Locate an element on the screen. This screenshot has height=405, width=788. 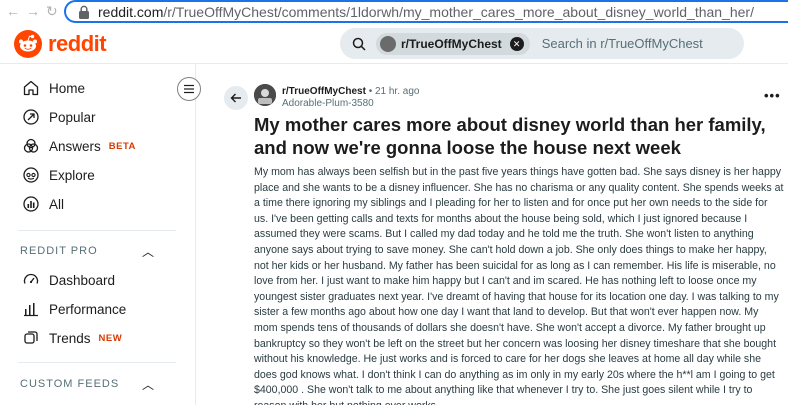
dashboard-icon is located at coordinates (31, 278).